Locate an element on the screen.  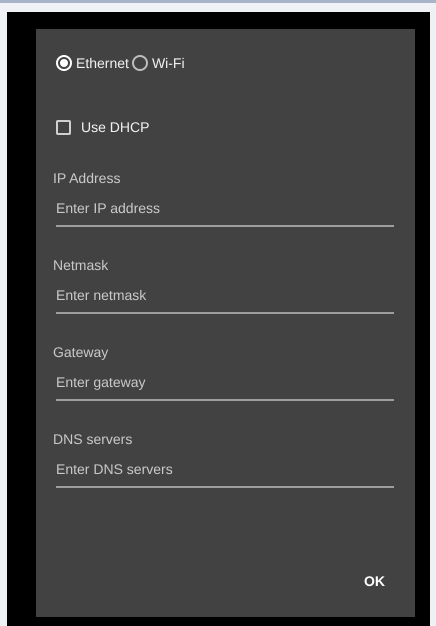
dhcp-checkbox: Use DHCP is located at coordinates (225, 127).